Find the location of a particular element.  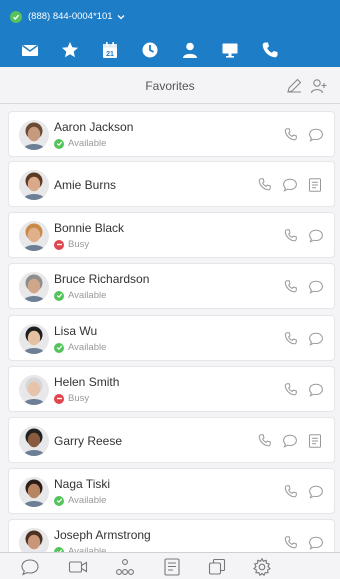

contact-row: Bonnie Black Busy is located at coordinates (171, 235).